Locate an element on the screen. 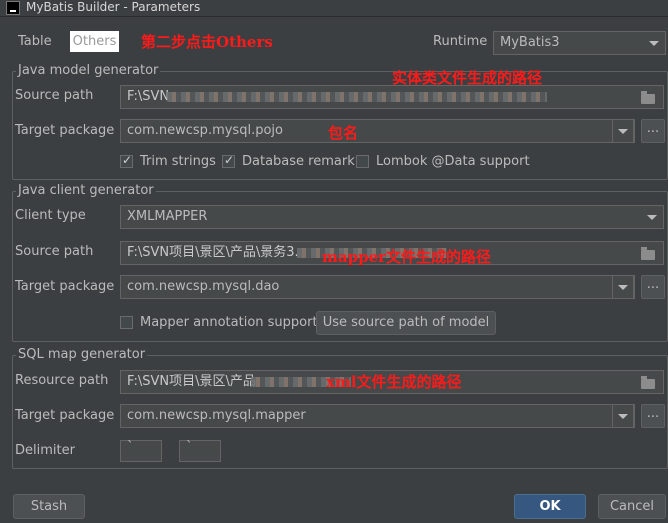  client-source-path-value: F:\SVN项目\景区\产品\景务3. is located at coordinates (213, 252).